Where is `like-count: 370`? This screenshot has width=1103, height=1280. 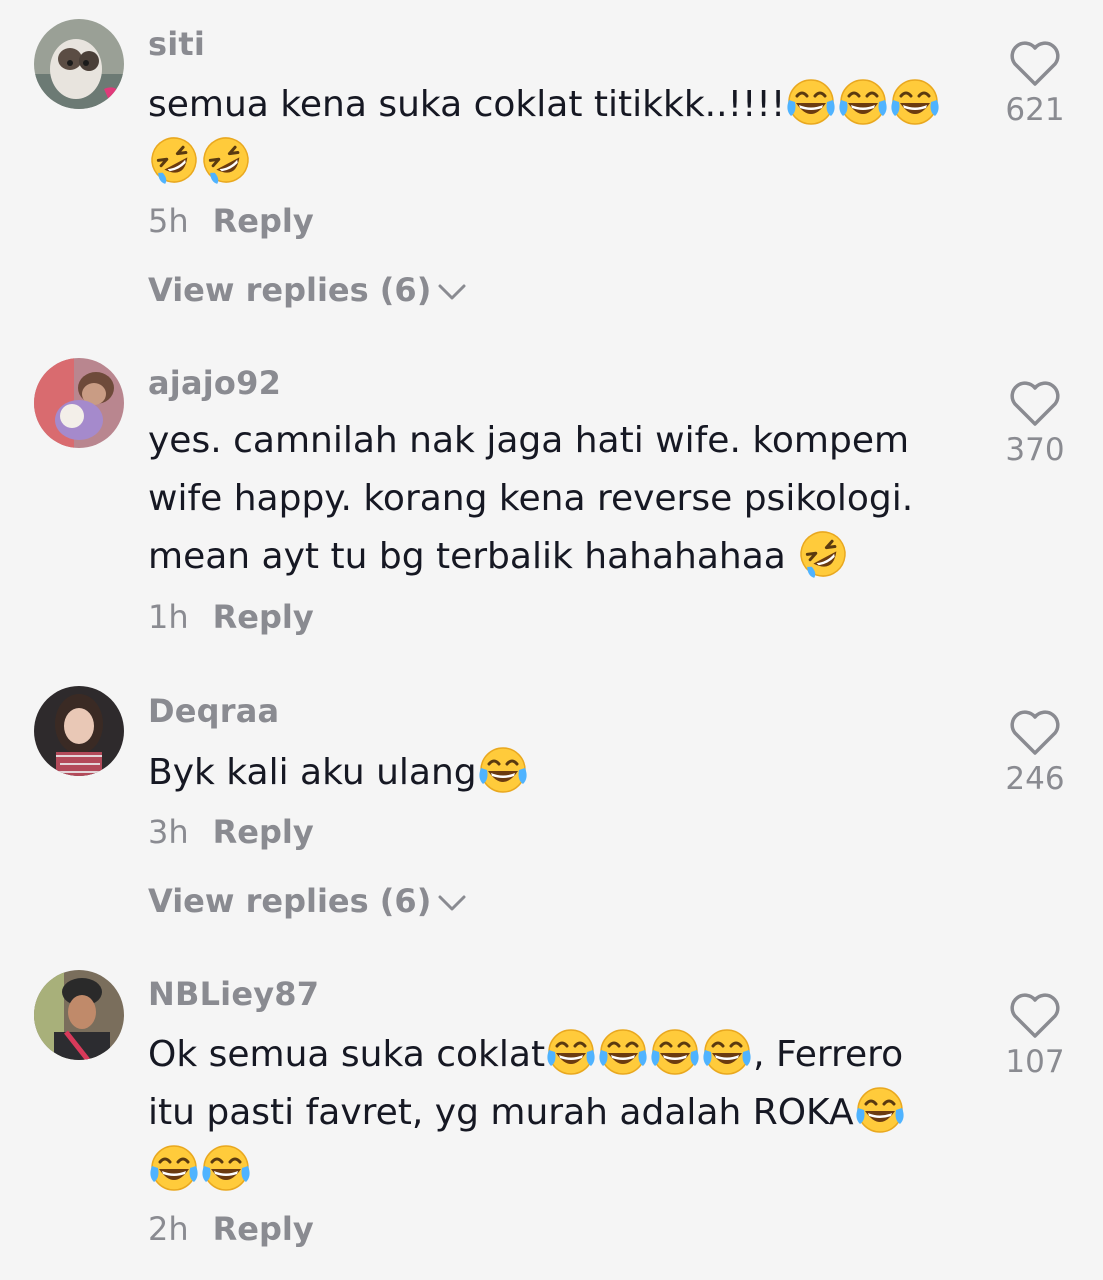
like-count: 370 is located at coordinates (1035, 450).